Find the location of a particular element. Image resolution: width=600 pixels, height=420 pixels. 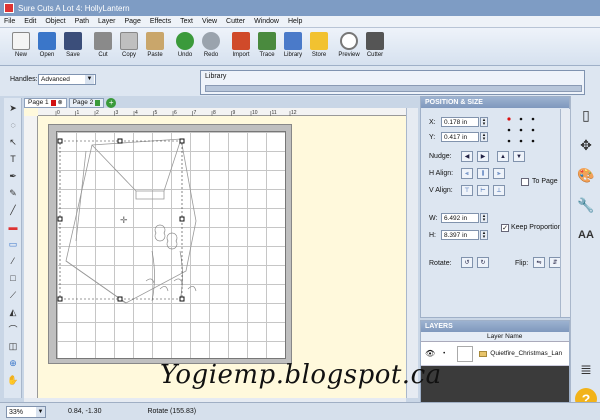

eraser-icon: ▬ is located at coordinates (13, 227).